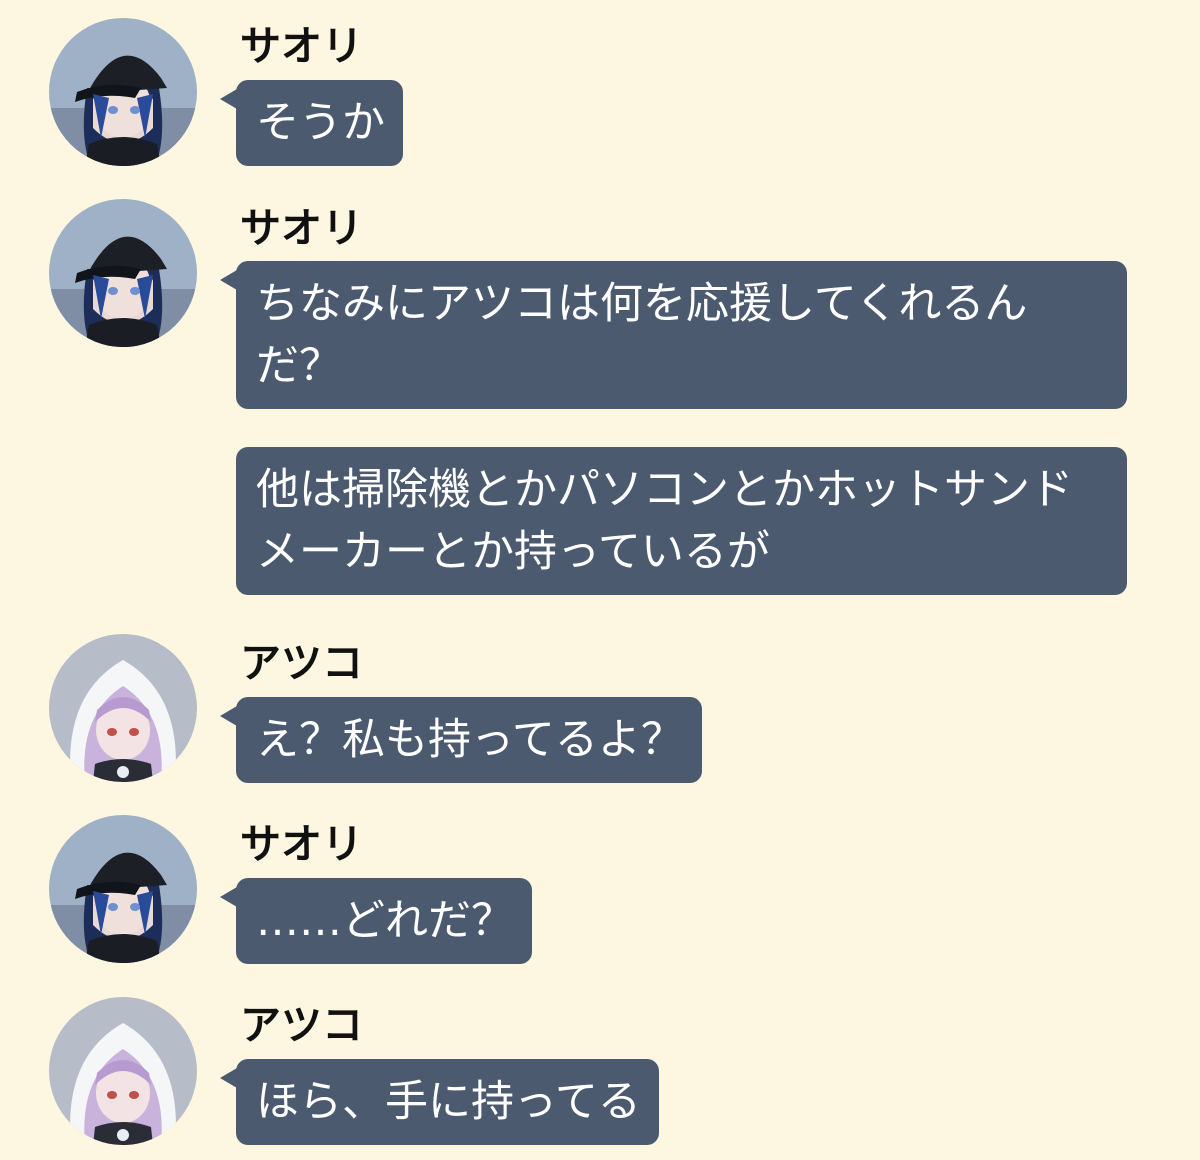 The height and width of the screenshot is (1160, 1200). What do you see at coordinates (469, 740) in the screenshot?
I see `message-bubble: え？私も持ってるよ？` at bounding box center [469, 740].